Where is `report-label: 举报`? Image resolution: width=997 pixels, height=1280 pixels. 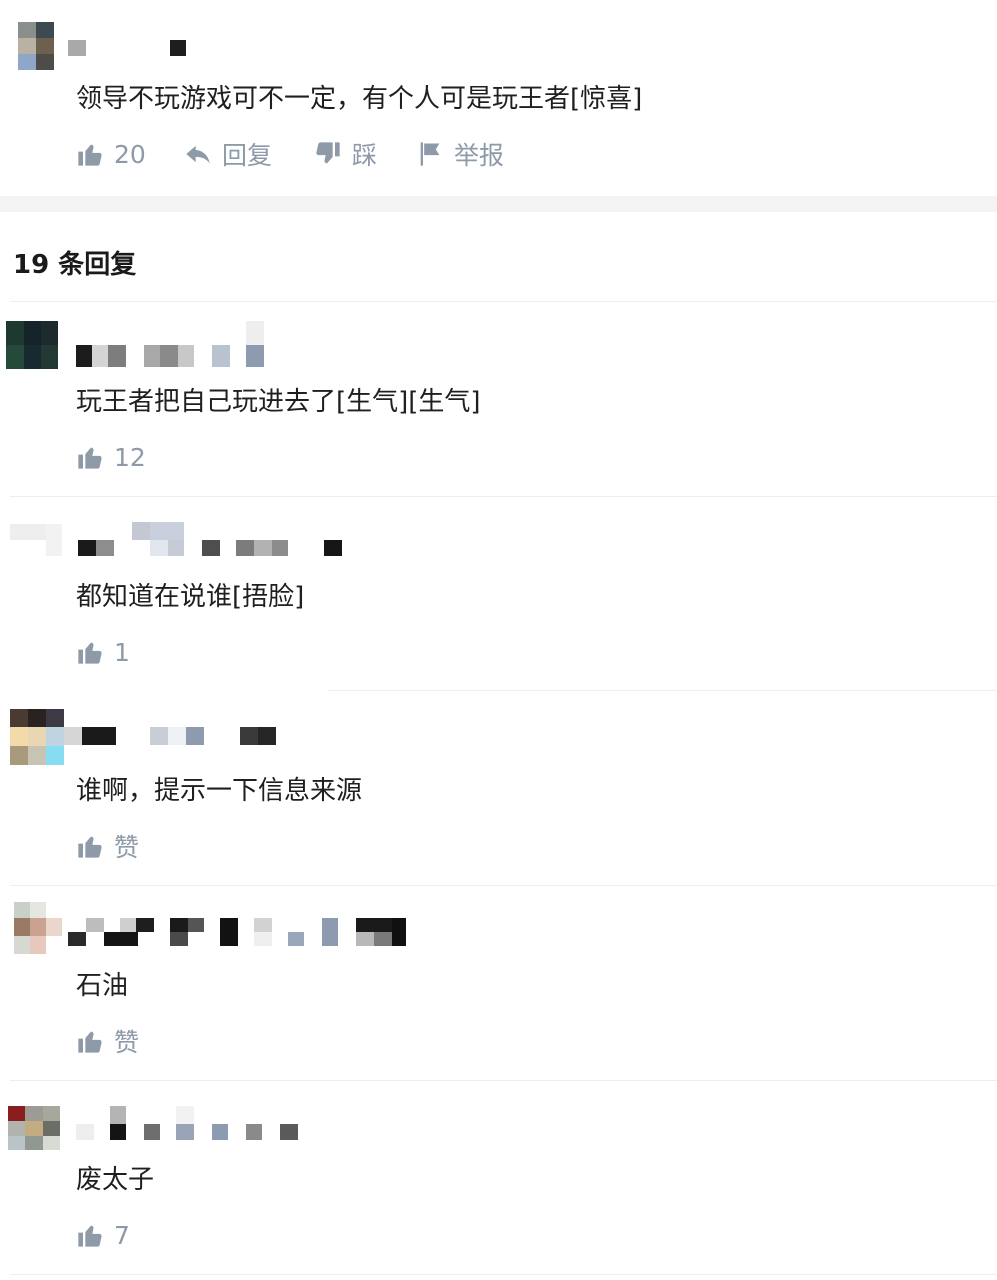
report-label: 举报 is located at coordinates (479, 155).